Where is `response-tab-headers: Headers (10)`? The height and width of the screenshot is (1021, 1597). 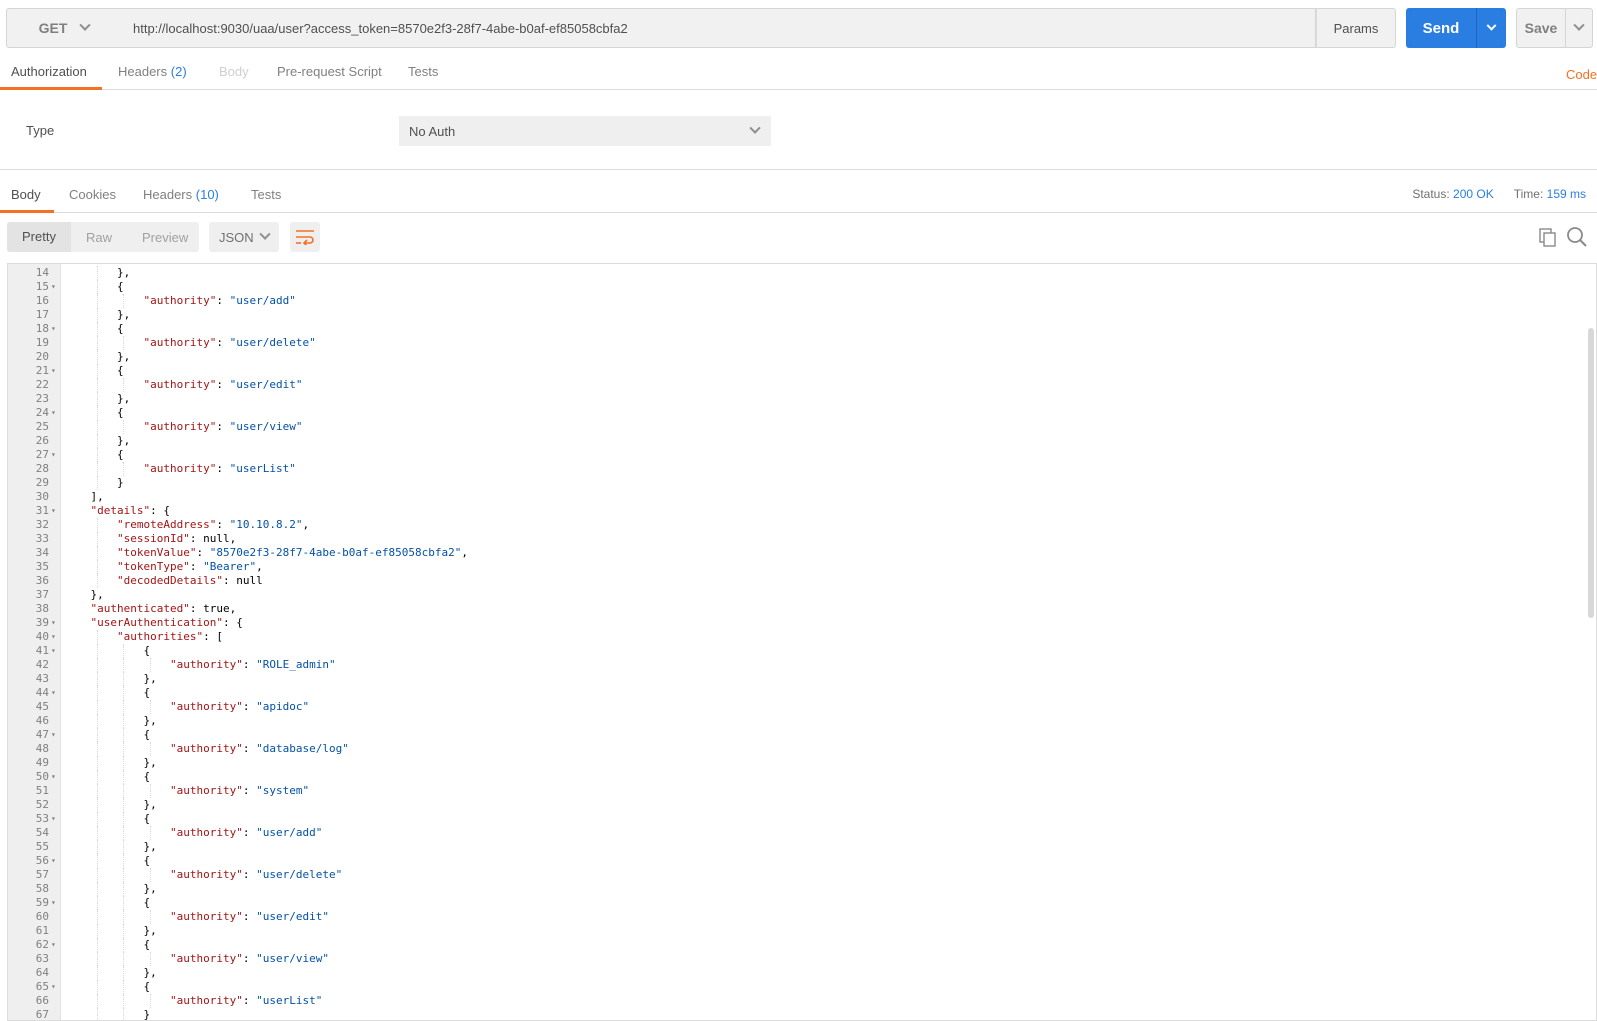
response-tab-headers: Headers (10) is located at coordinates (181, 194).